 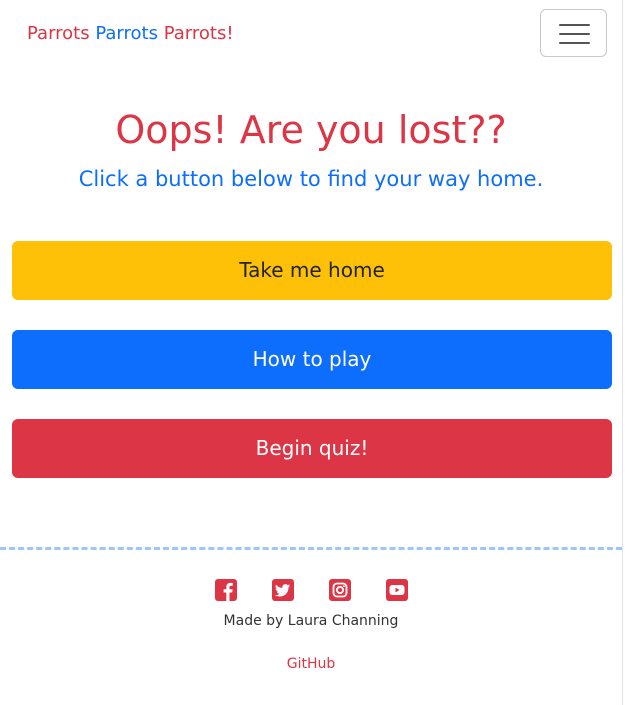 What do you see at coordinates (226, 590) in the screenshot?
I see `facebook-icon` at bounding box center [226, 590].